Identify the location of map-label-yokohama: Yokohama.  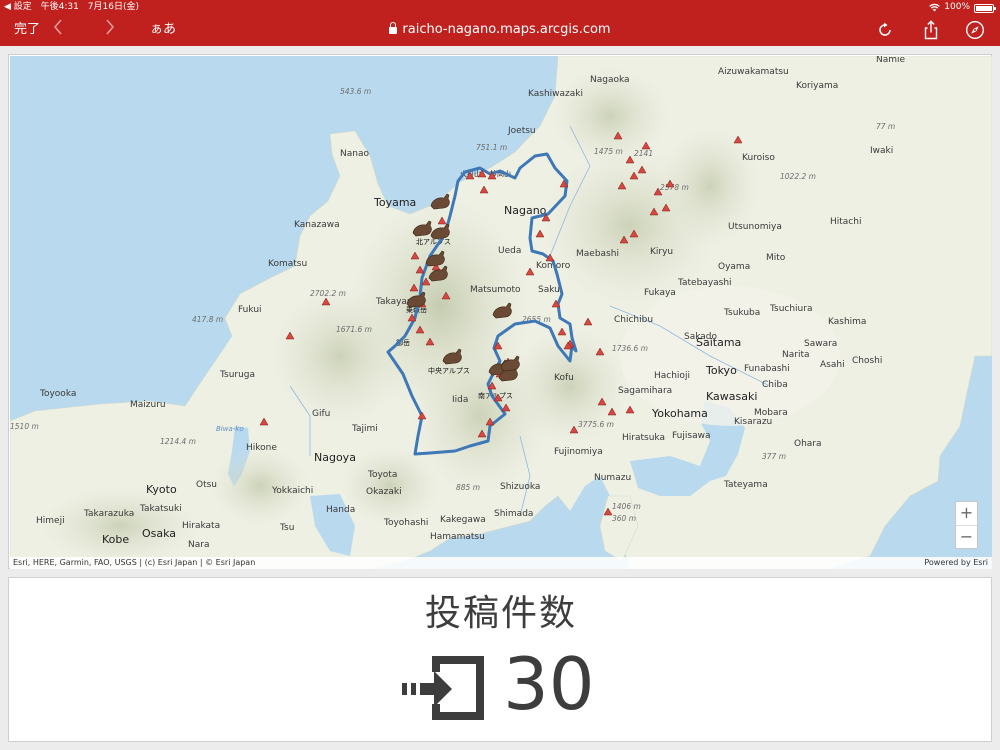
(679, 413).